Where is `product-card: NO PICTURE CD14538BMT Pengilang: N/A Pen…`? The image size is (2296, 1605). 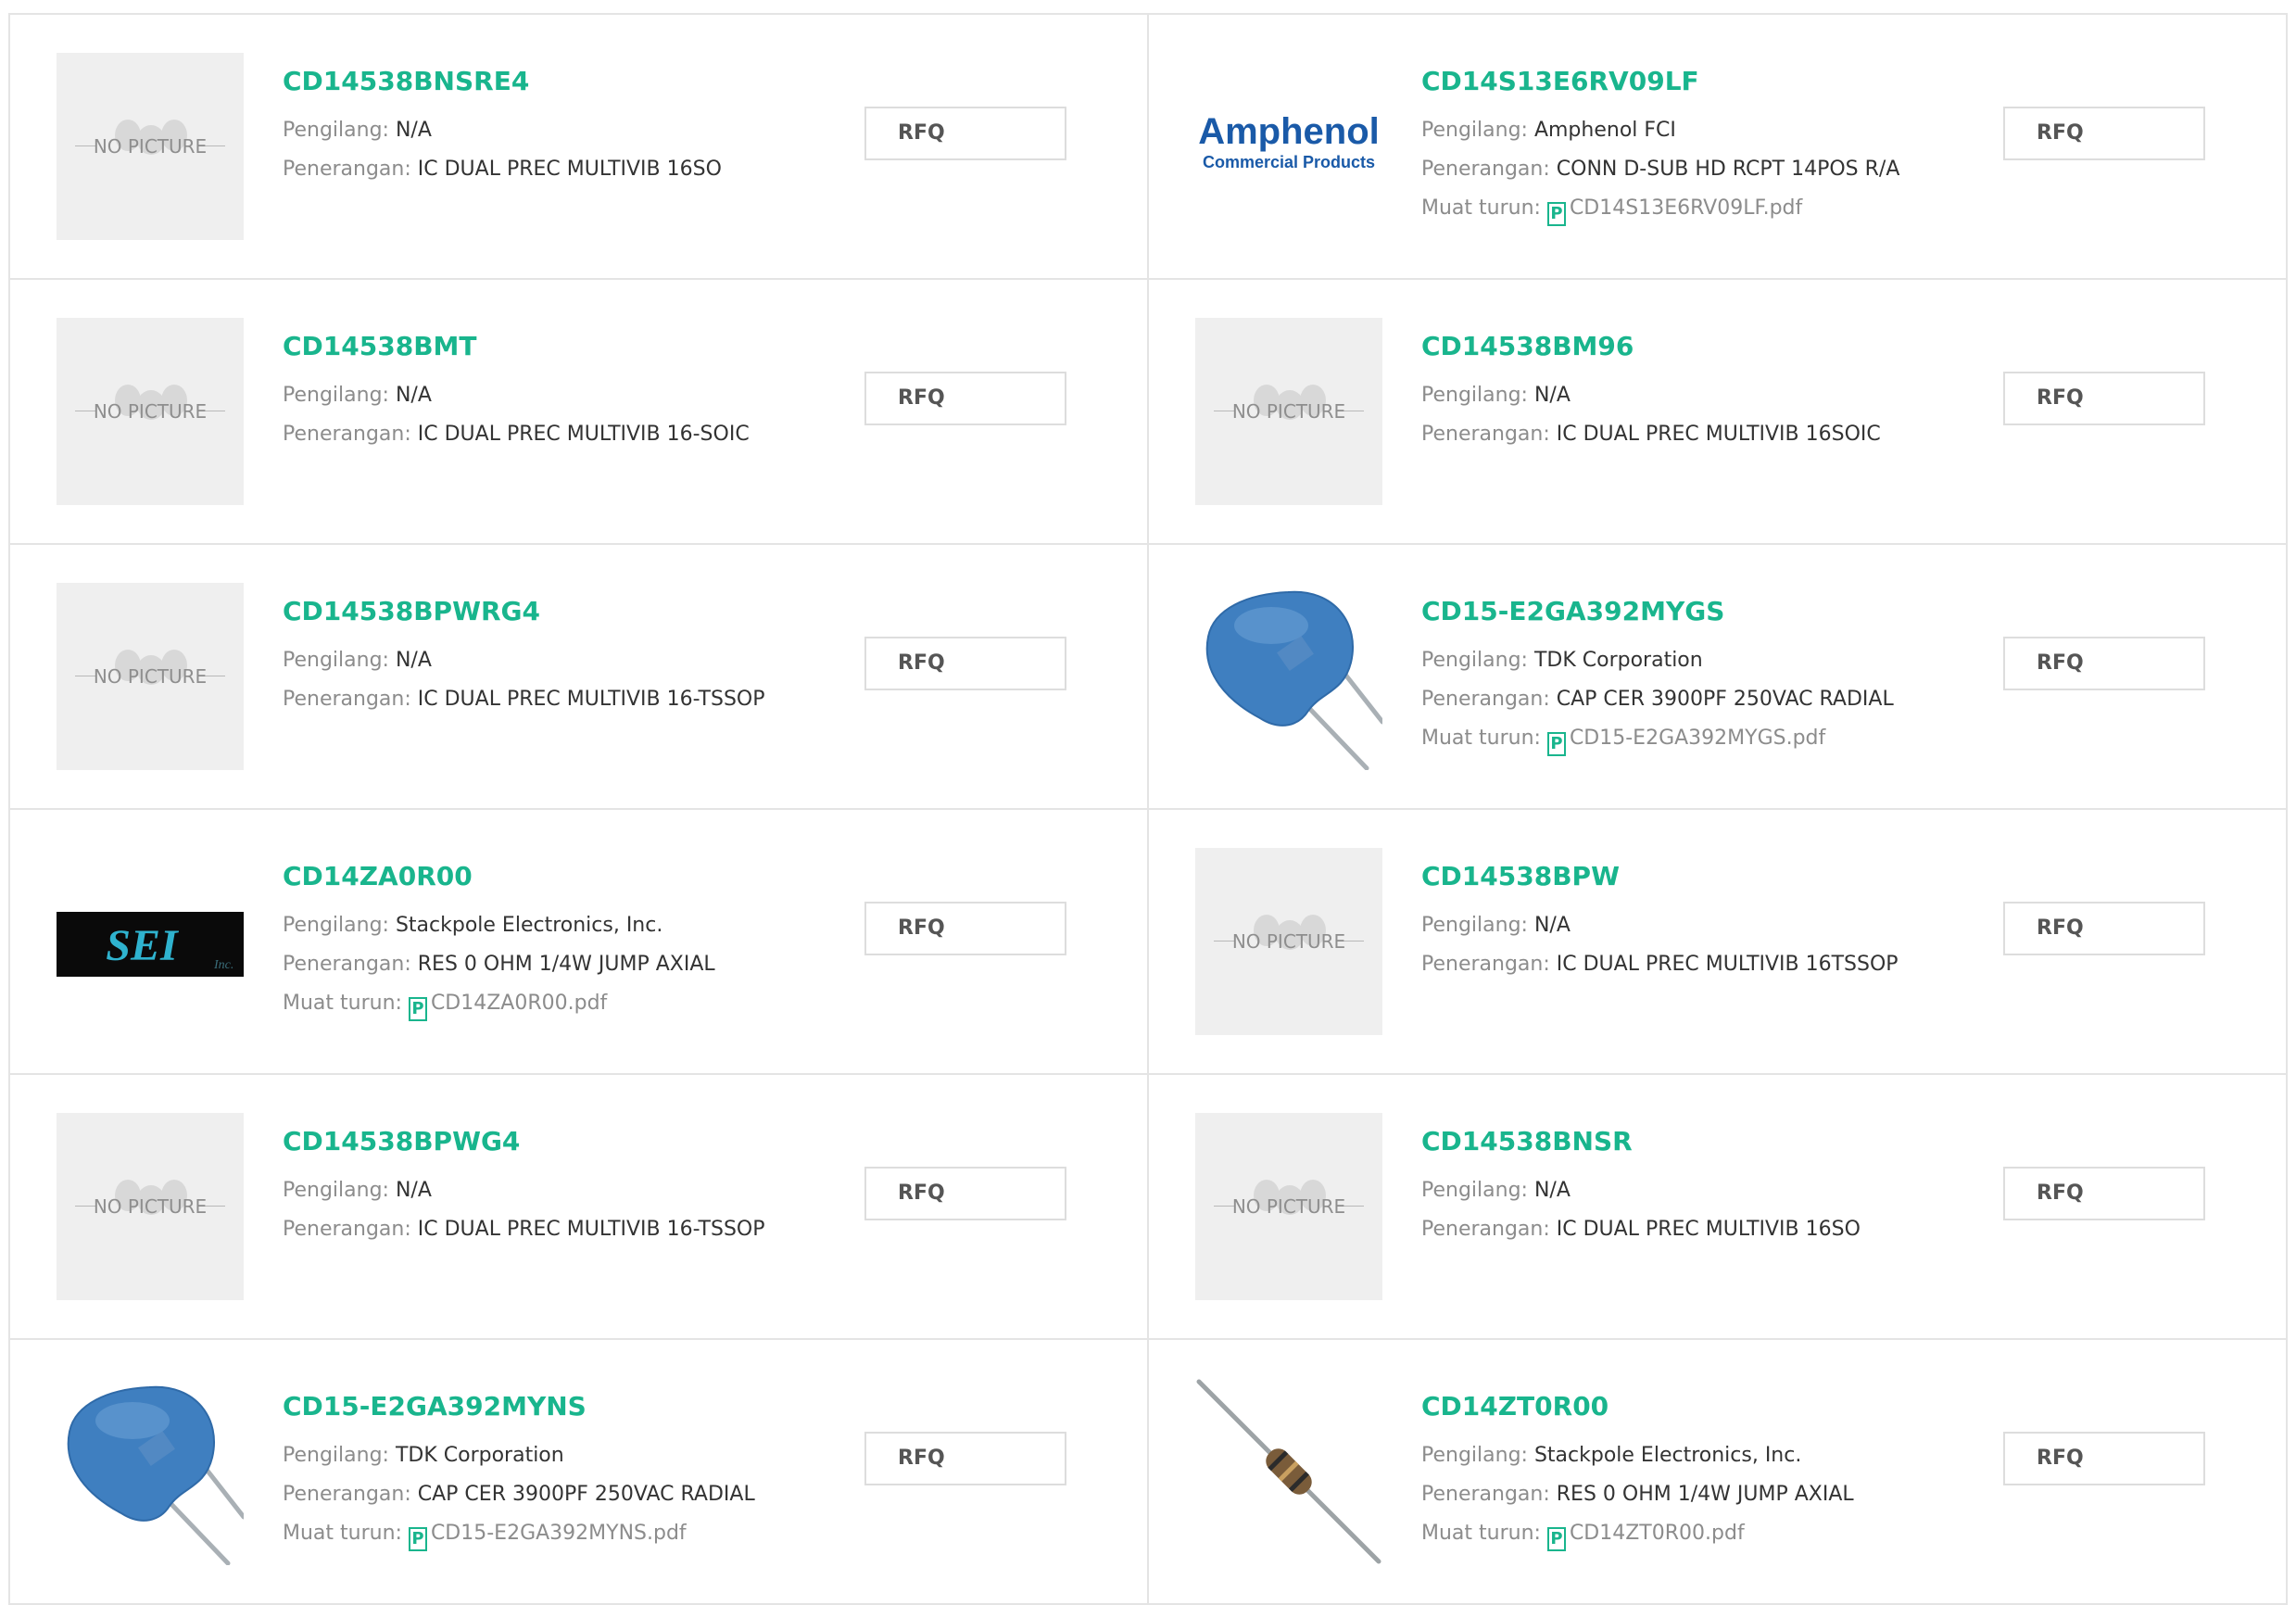
product-card: NO PICTURE CD14538BMT Pengilang: N/A Pen… is located at coordinates (580, 411).